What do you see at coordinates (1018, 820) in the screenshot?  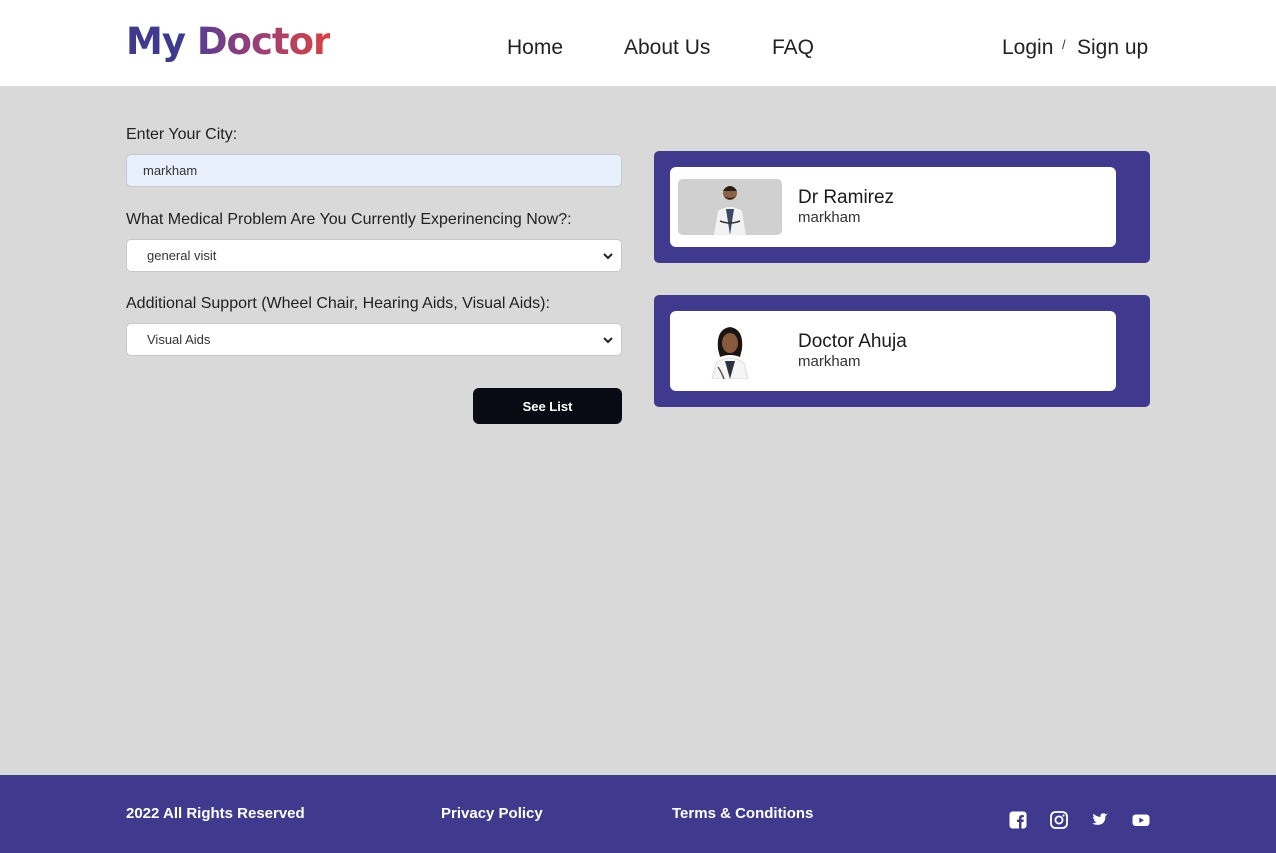 I see `facebook-icon` at bounding box center [1018, 820].